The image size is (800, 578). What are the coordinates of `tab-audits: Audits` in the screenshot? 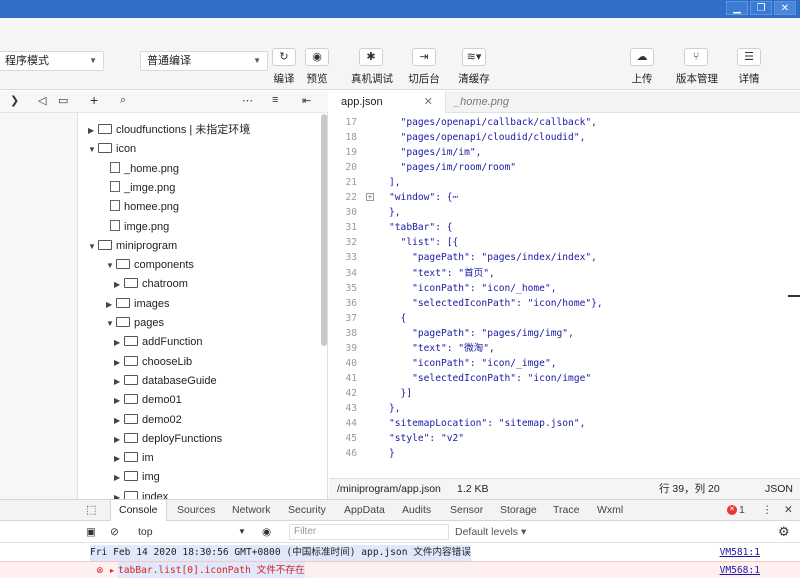 It's located at (416, 510).